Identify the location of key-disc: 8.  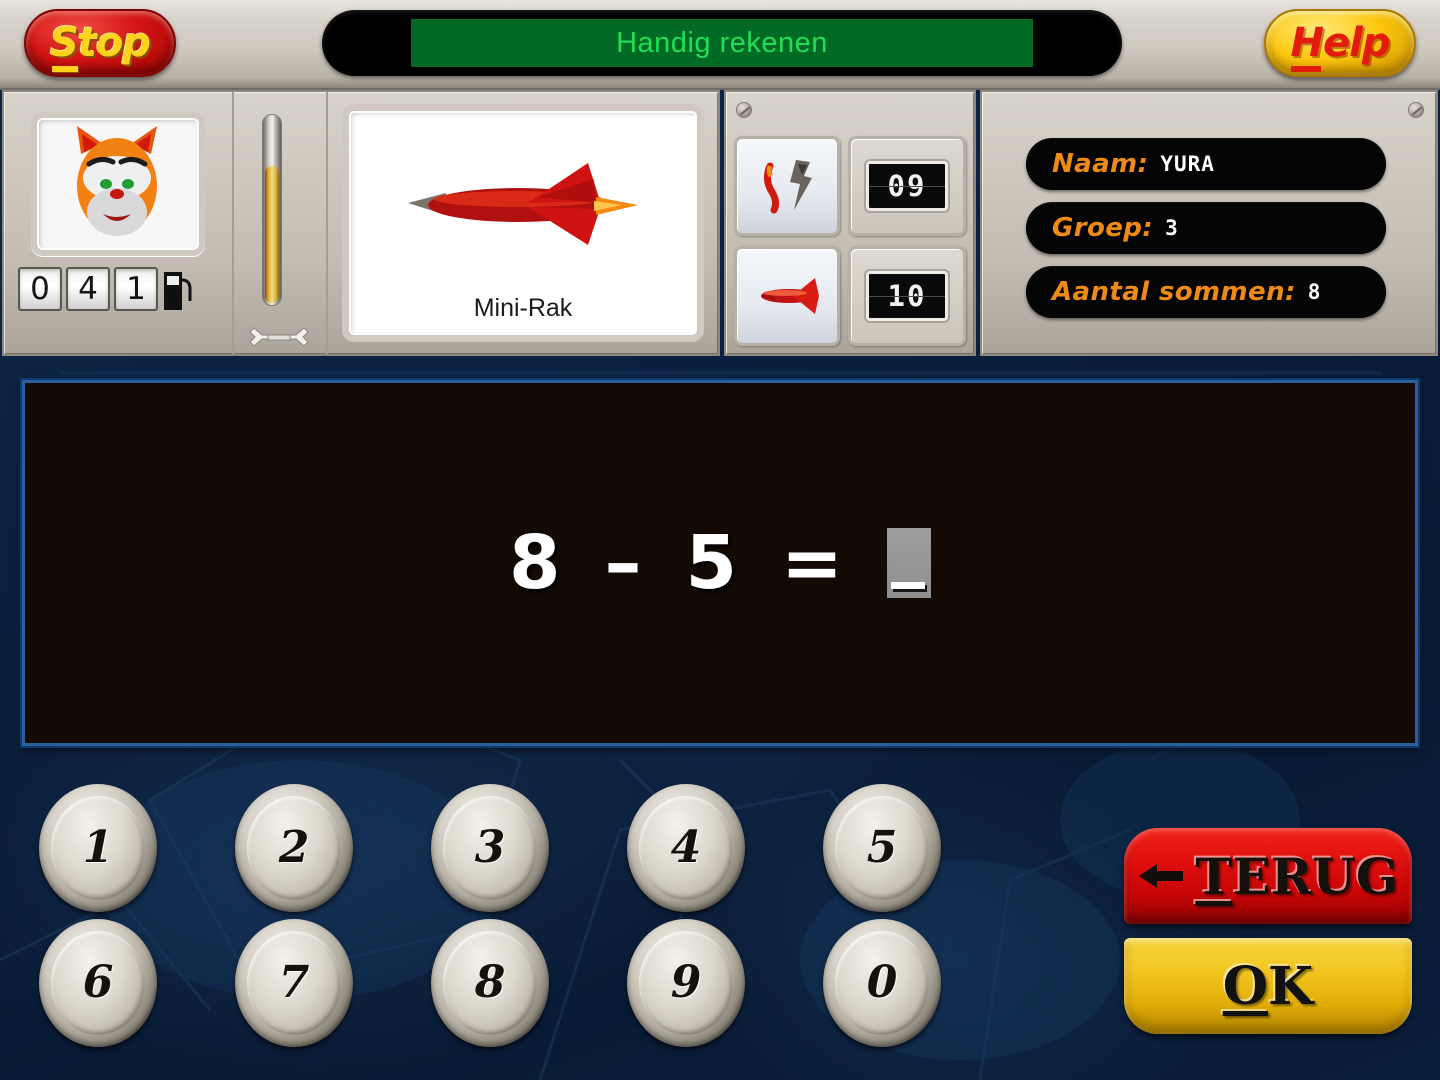
(490, 982).